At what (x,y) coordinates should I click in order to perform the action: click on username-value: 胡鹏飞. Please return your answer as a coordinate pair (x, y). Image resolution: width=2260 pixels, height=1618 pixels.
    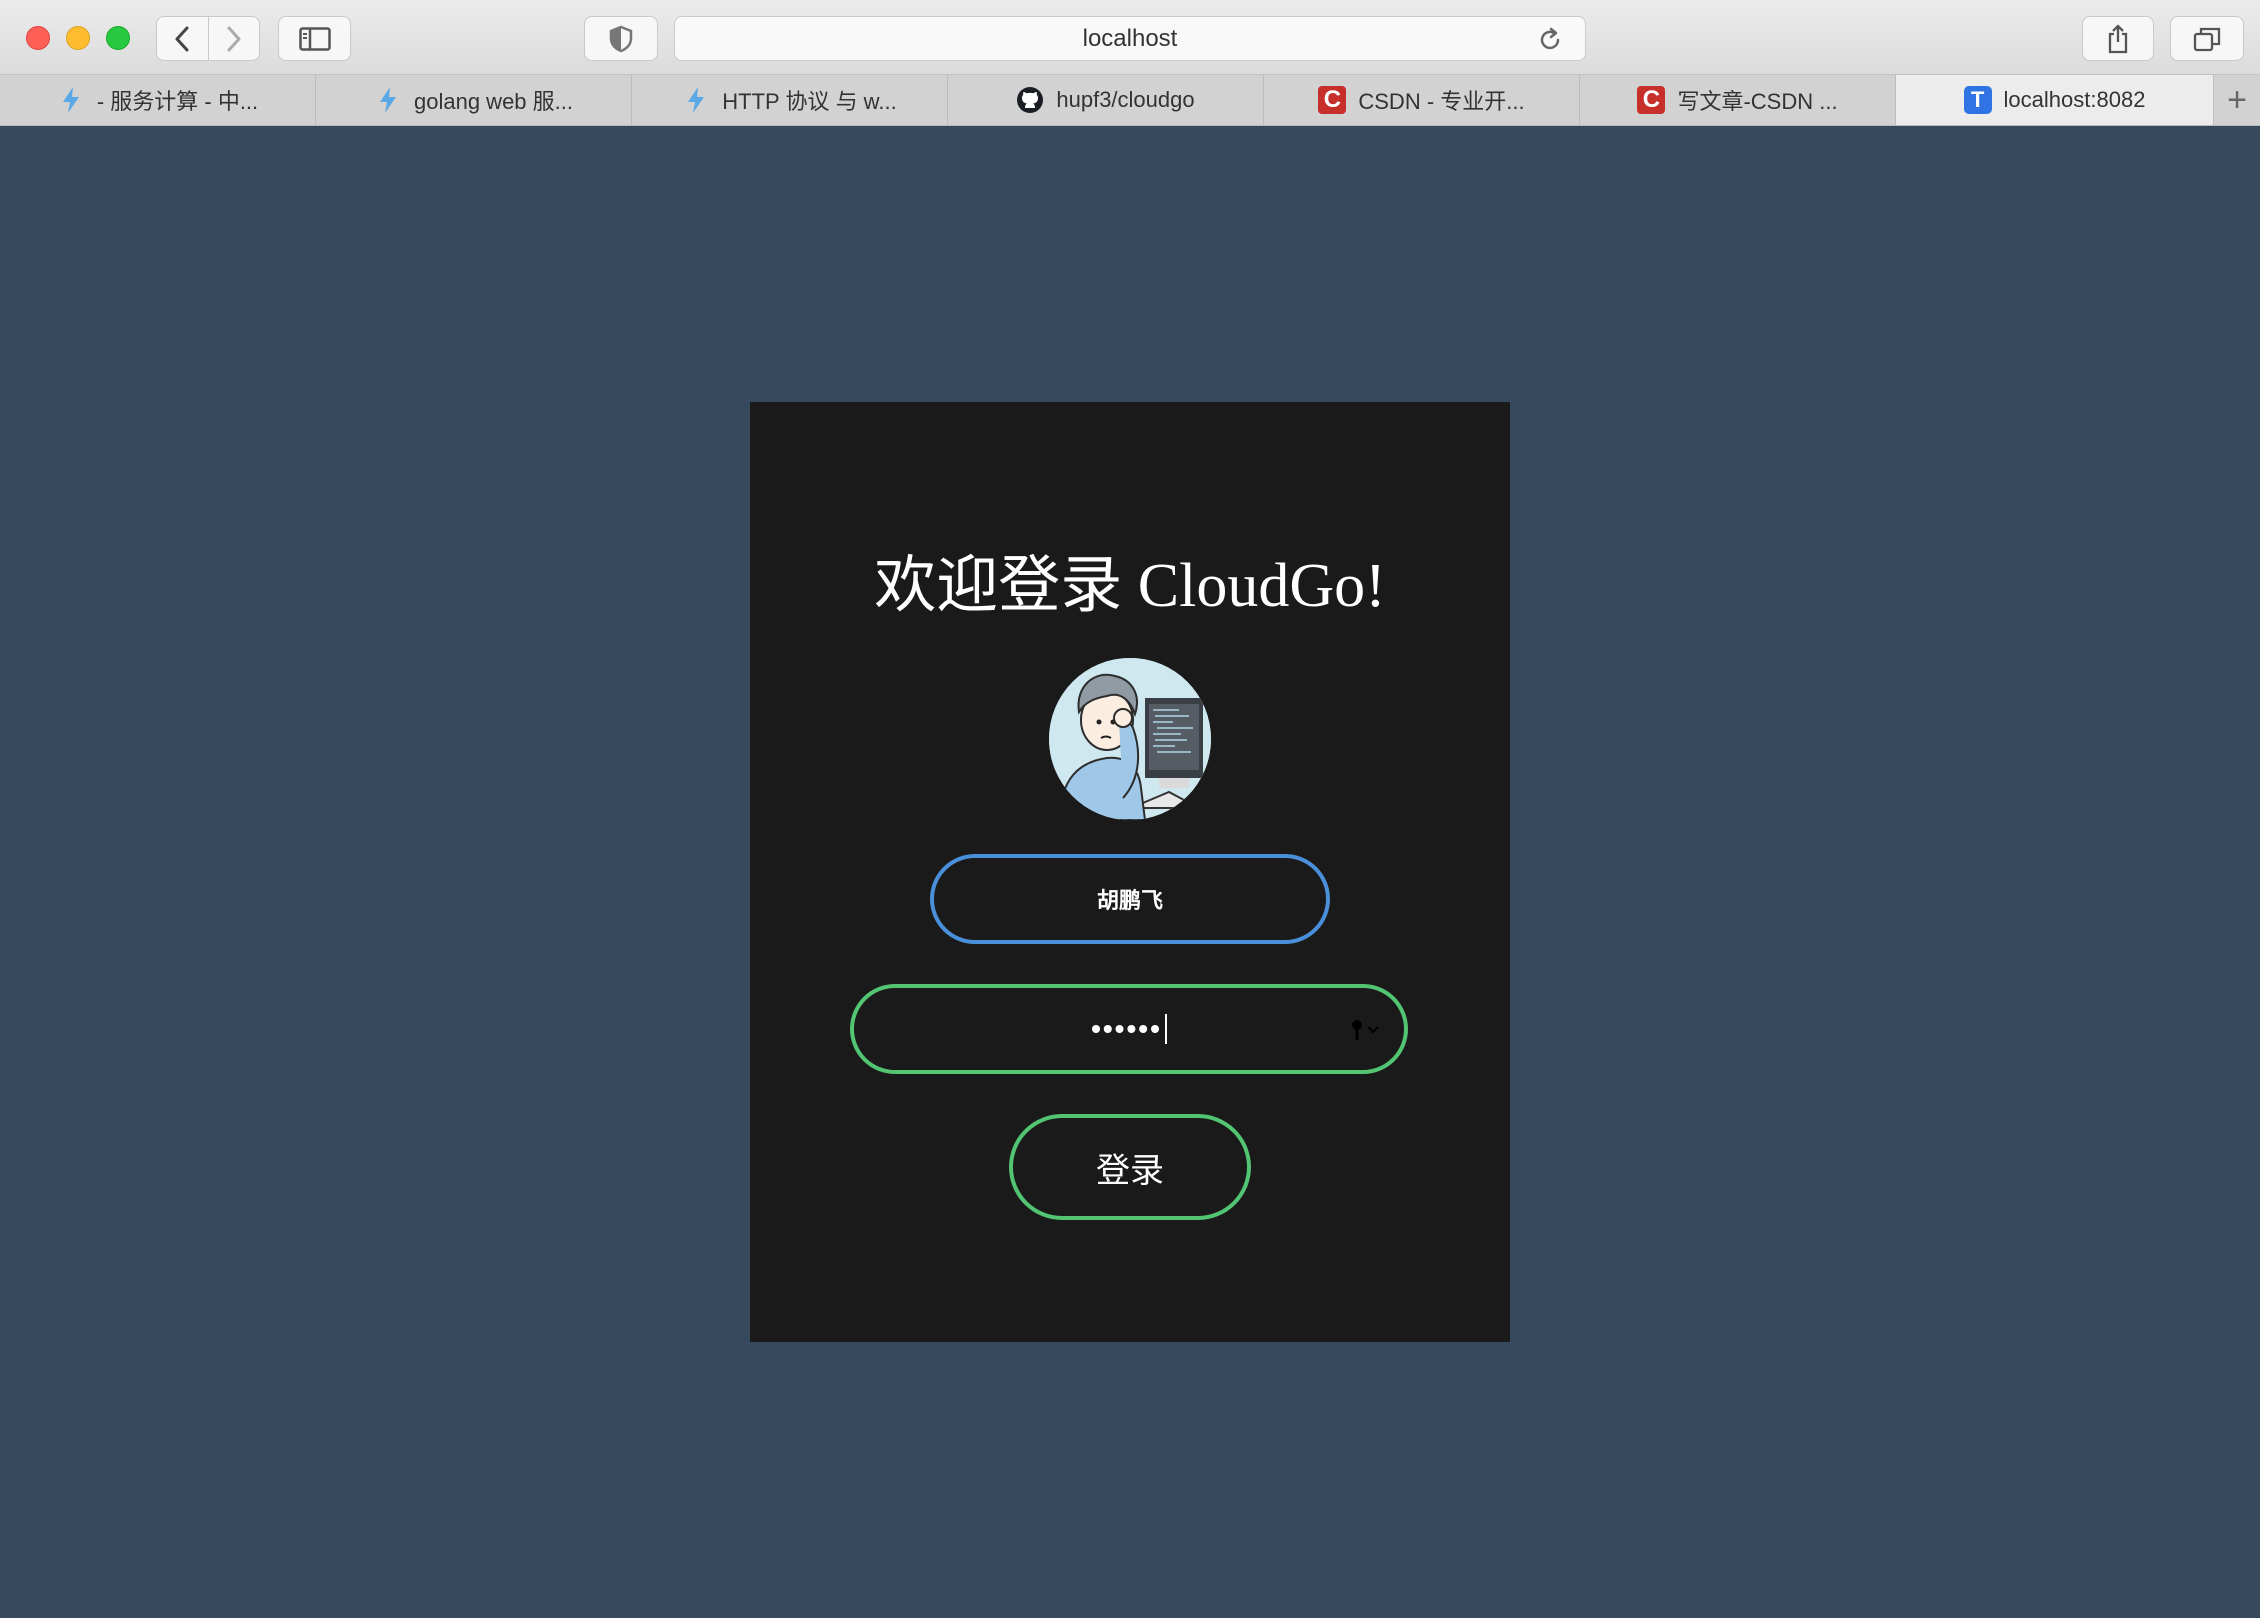
    Looking at the image, I should click on (1129, 900).